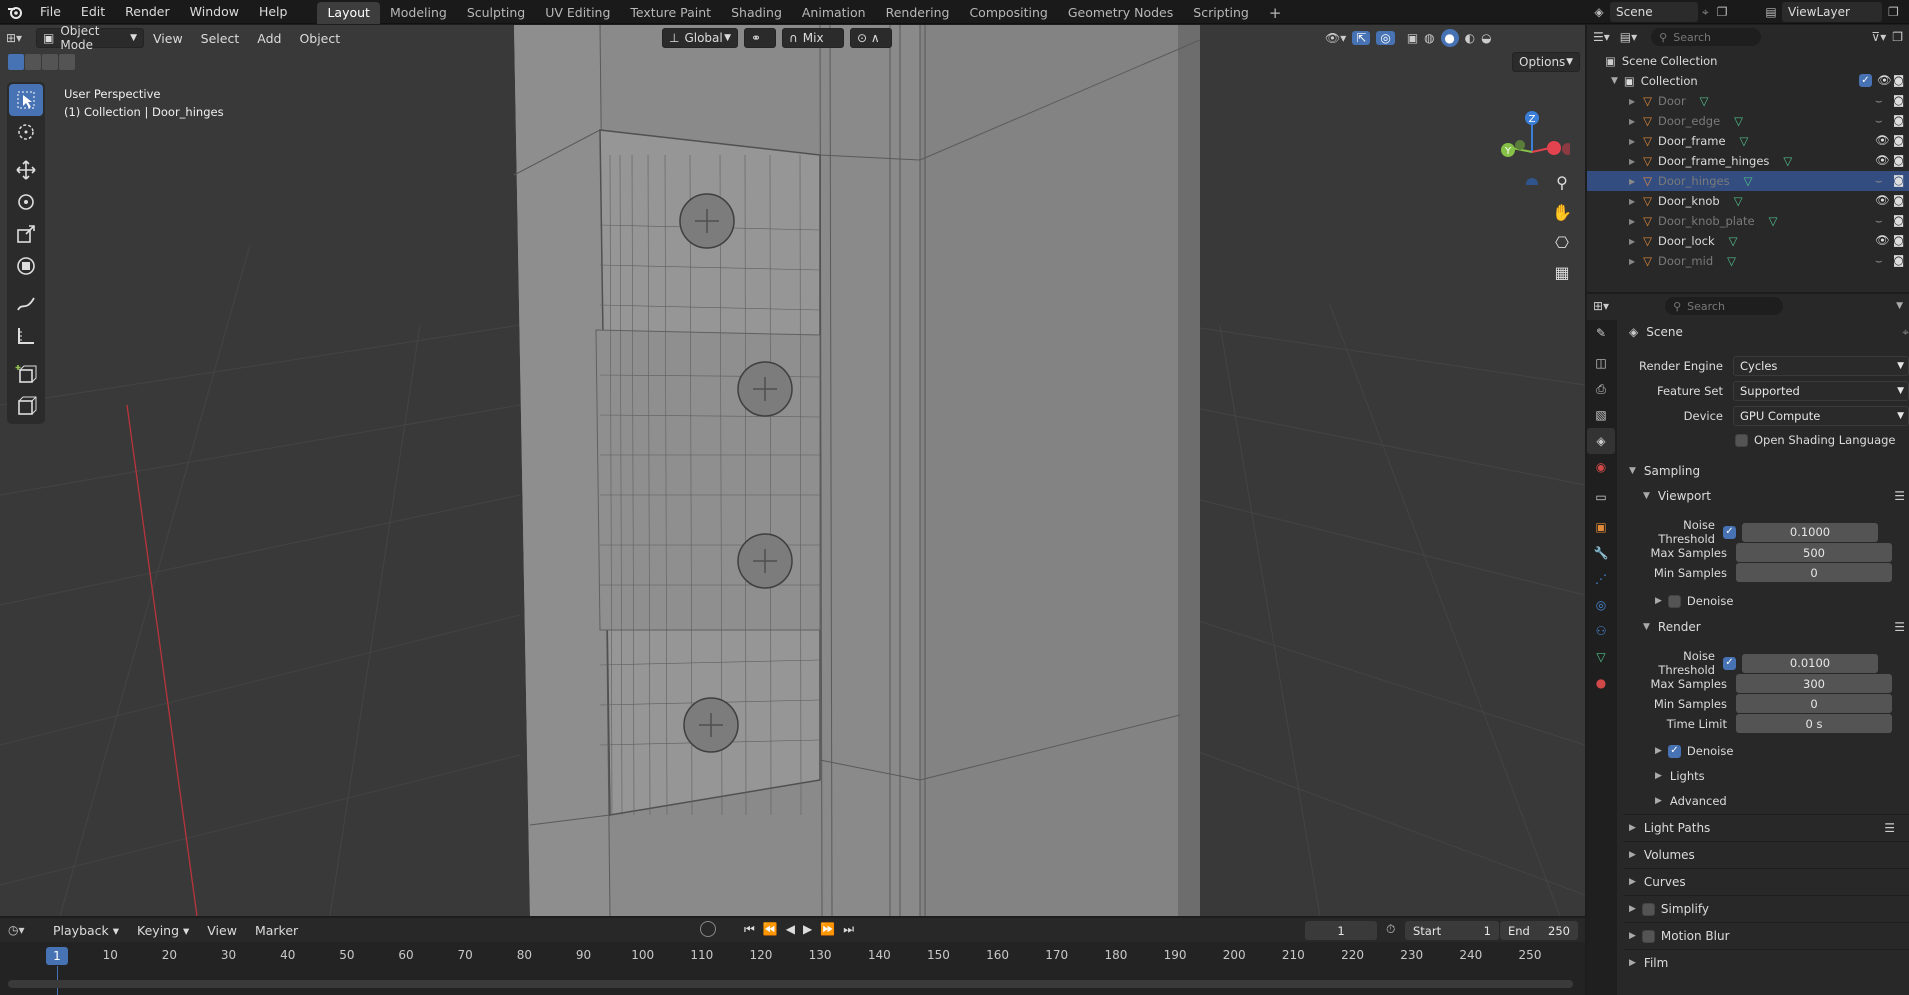 This screenshot has width=1909, height=995. What do you see at coordinates (1601, 553) in the screenshot?
I see `modifier-tab-icon: 🔧` at bounding box center [1601, 553].